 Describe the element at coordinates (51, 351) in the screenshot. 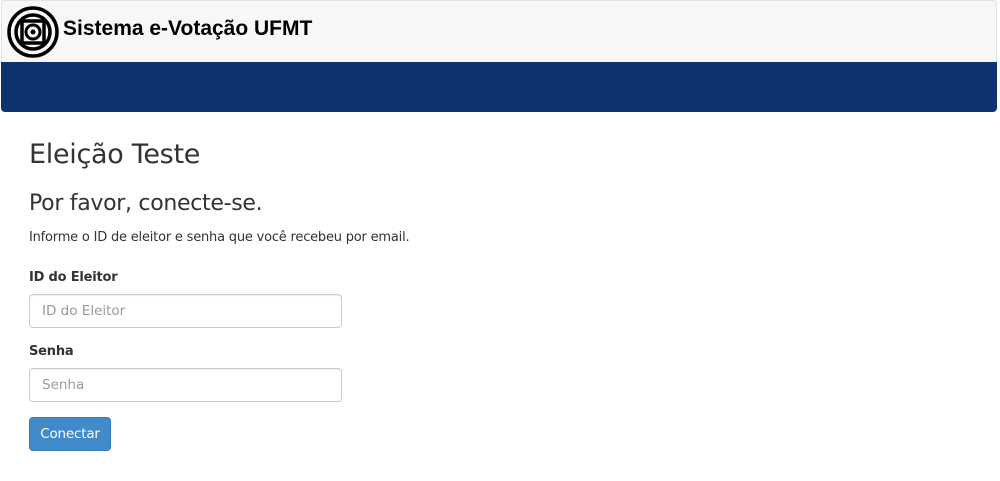

I see `password-label: Senha` at that location.